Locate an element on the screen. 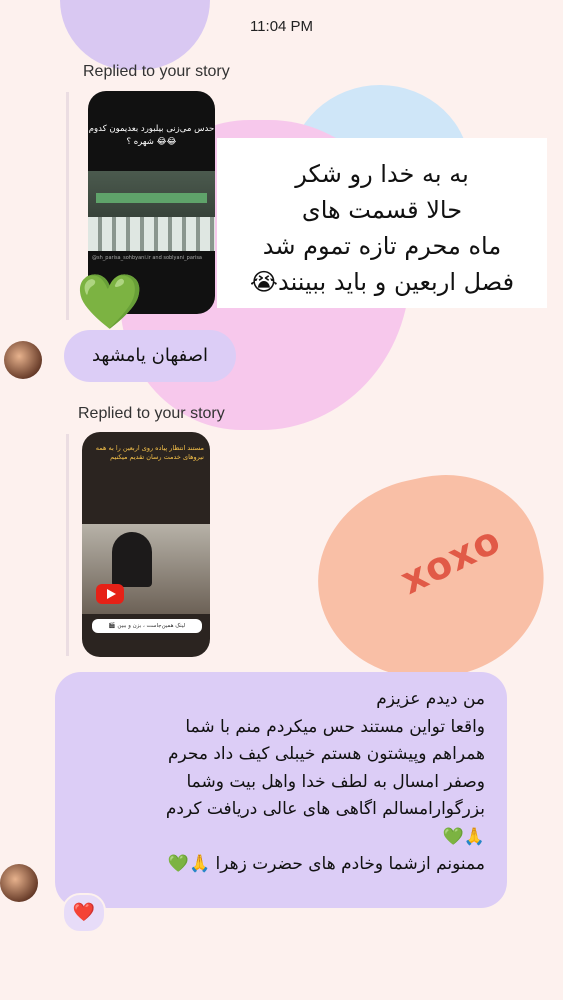 The height and width of the screenshot is (1000, 563). reply-line: فصل اربعین و باید ببینند😭 is located at coordinates (382, 282).